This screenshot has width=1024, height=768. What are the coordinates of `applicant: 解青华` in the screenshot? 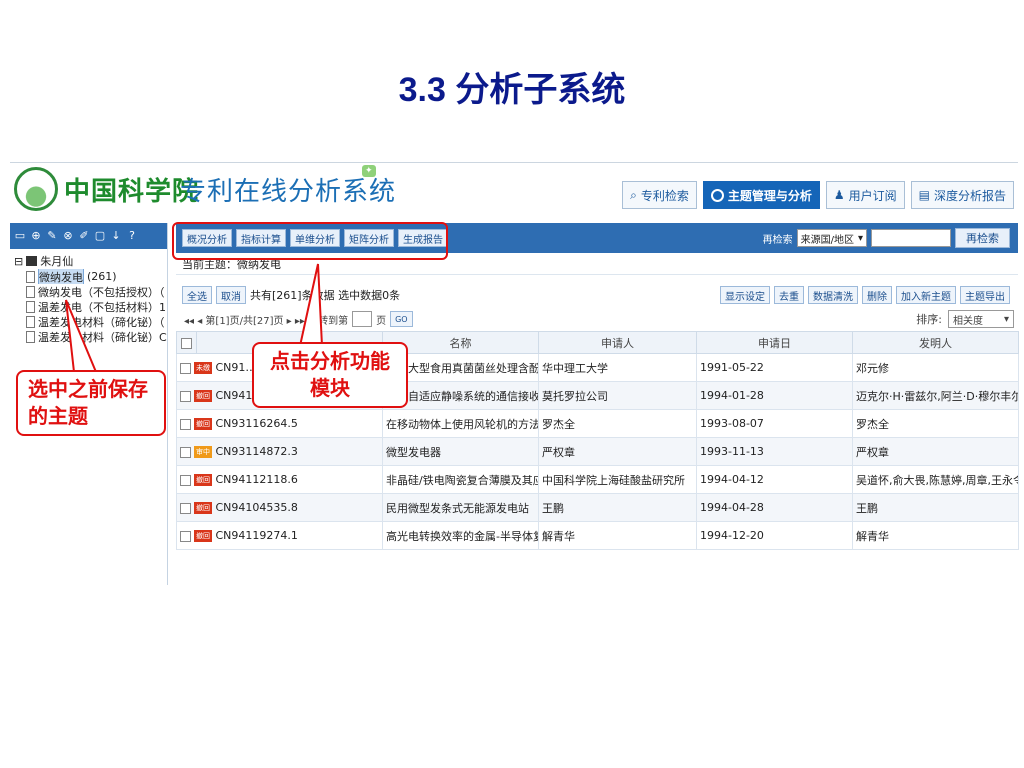 It's located at (617, 535).